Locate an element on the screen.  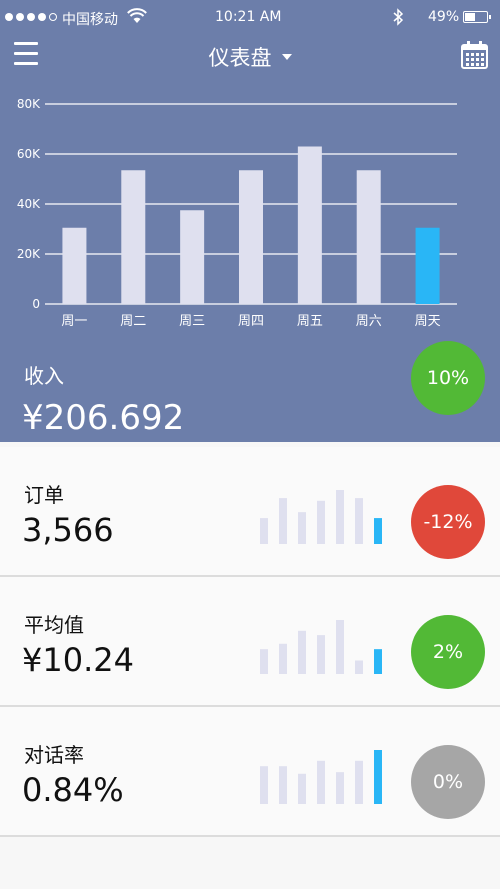
navigation-bar: 仪表盘 is located at coordinates (250, 56).